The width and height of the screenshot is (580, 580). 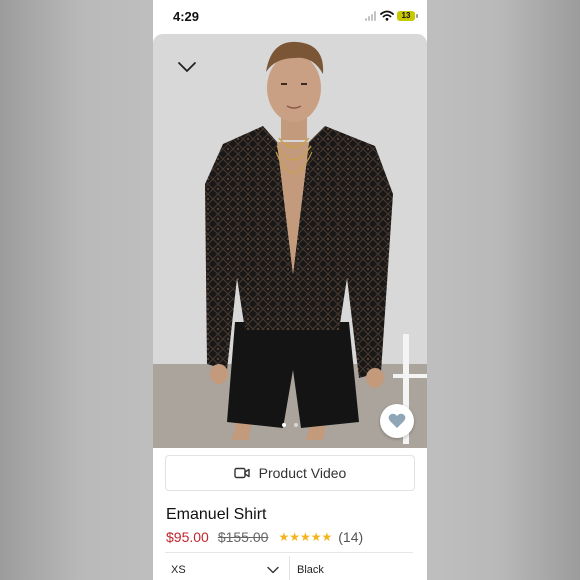 I want to click on original-price: $155.00, so click(x=243, y=537).